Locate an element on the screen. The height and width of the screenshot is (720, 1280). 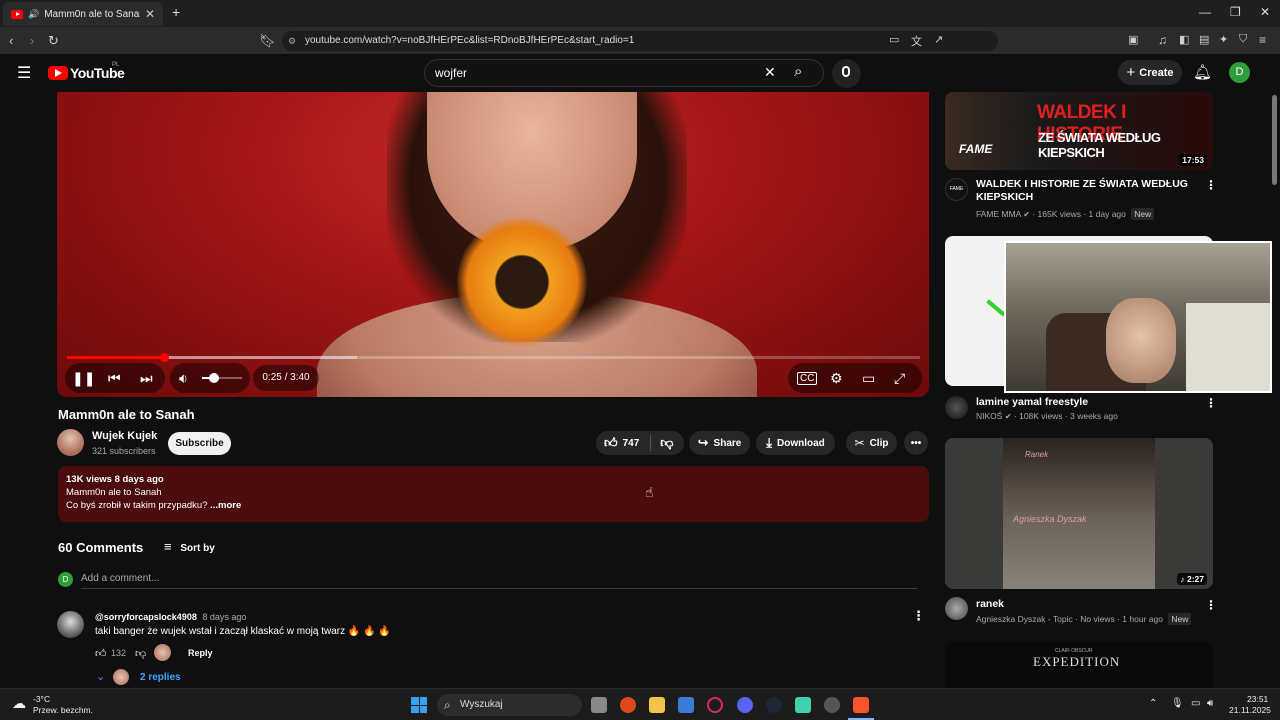
new-tab-plus-icon: + is located at coordinates (176, 12).